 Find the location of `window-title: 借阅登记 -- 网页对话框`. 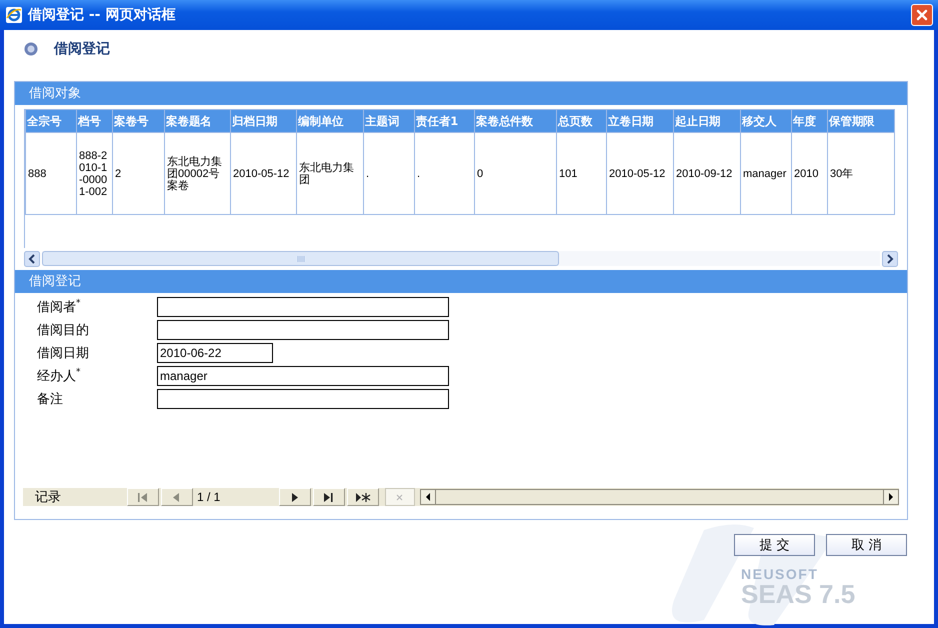

window-title: 借阅登记 -- 网页对话框 is located at coordinates (102, 15).